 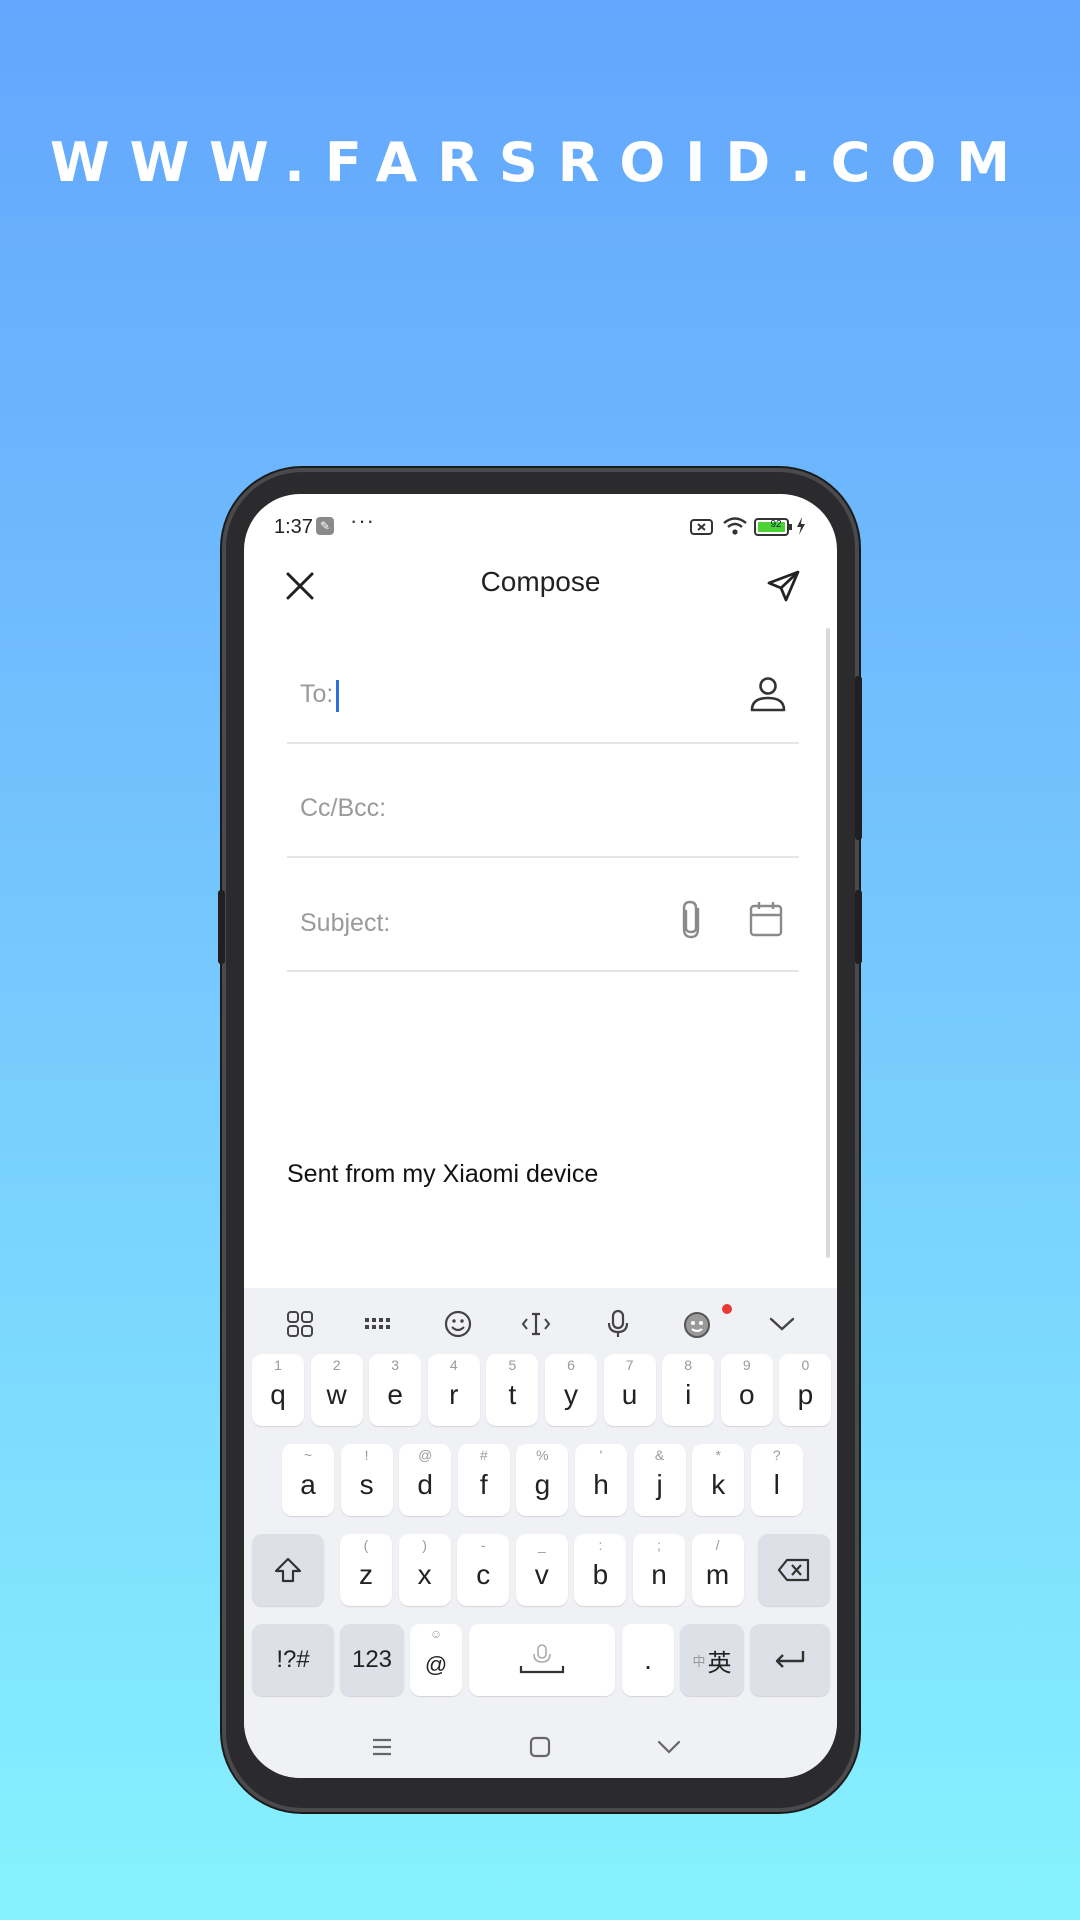 I want to click on symbols-key: !?#, so click(x=293, y=1660).